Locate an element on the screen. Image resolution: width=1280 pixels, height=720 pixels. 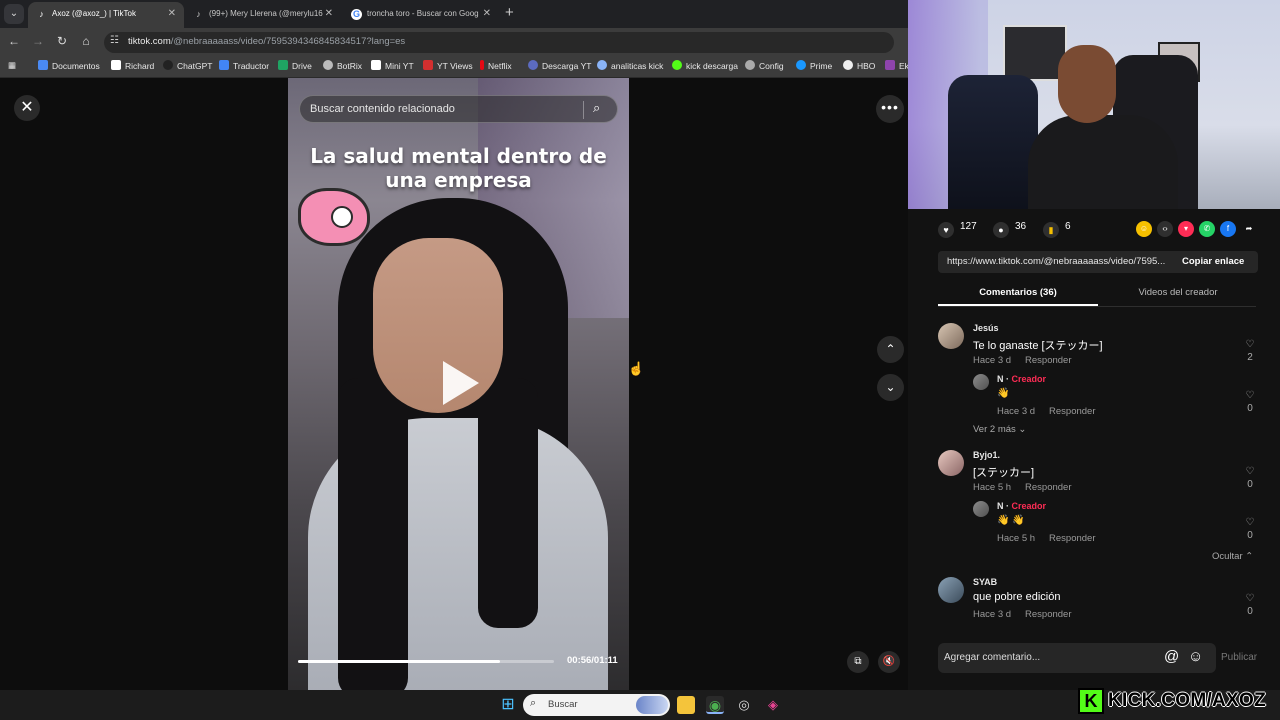
hide-replies-link: Ocultar ⌃ is located at coordinates (1232, 556).